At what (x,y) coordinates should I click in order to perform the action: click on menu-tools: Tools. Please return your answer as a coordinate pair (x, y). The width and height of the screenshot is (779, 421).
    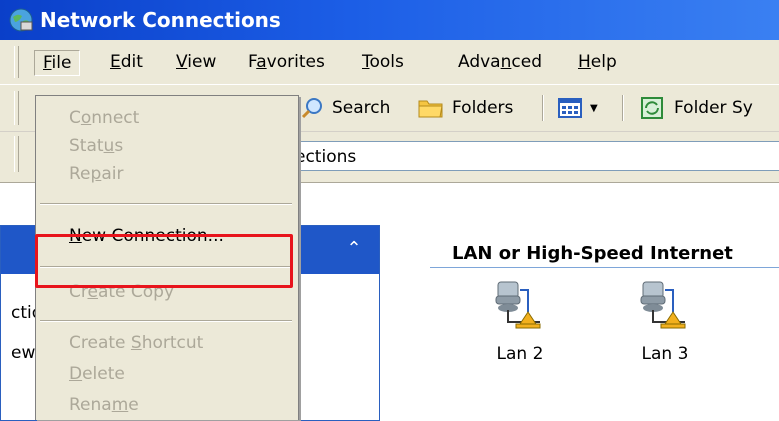
    Looking at the image, I should click on (383, 62).